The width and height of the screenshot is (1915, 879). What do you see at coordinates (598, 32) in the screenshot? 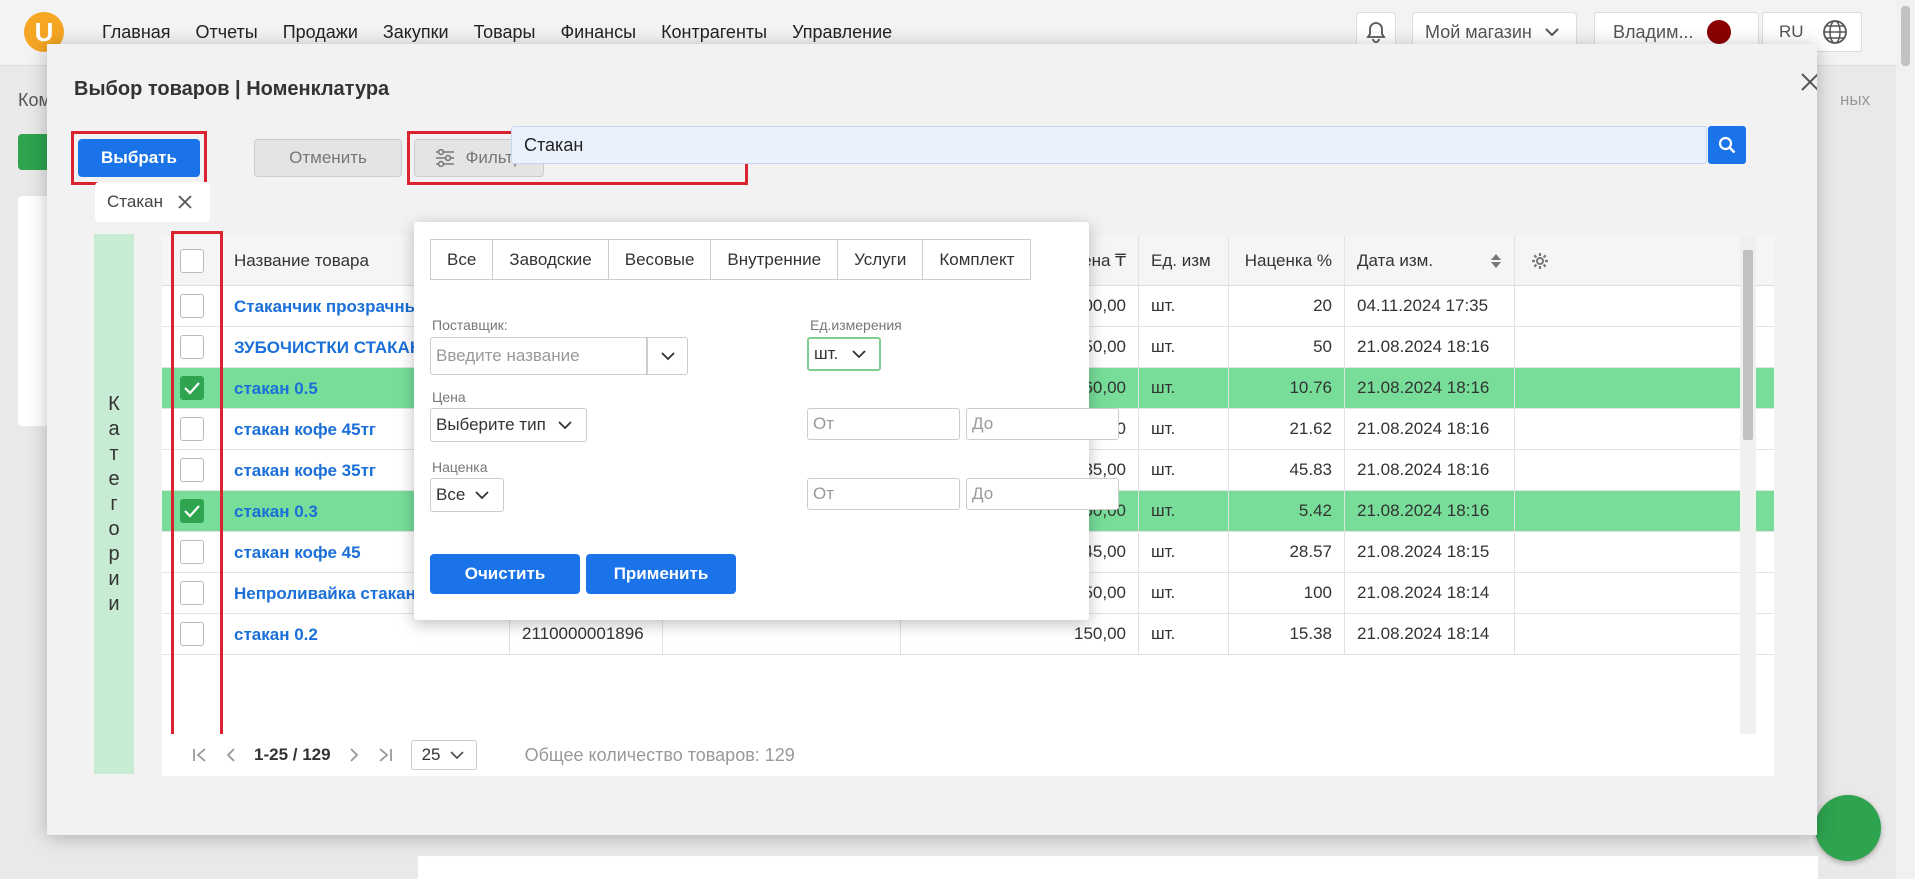
I see `nav-item-finance: Финансы` at bounding box center [598, 32].